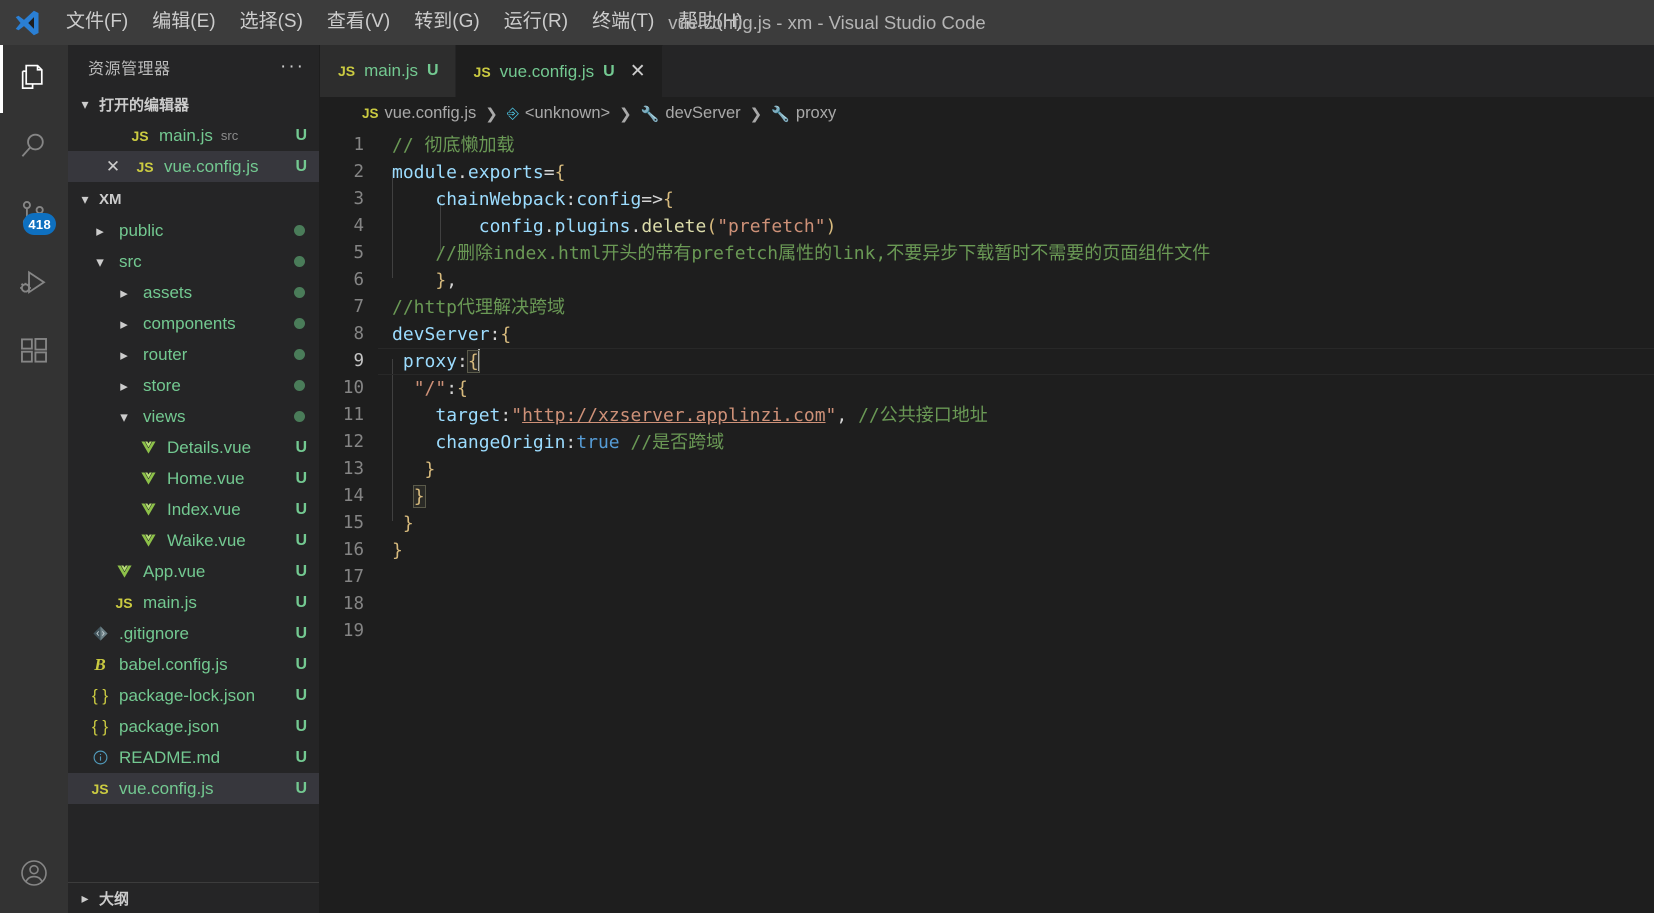 This screenshot has width=1654, height=913. I want to click on open-editor-label: main.js, so click(186, 135).